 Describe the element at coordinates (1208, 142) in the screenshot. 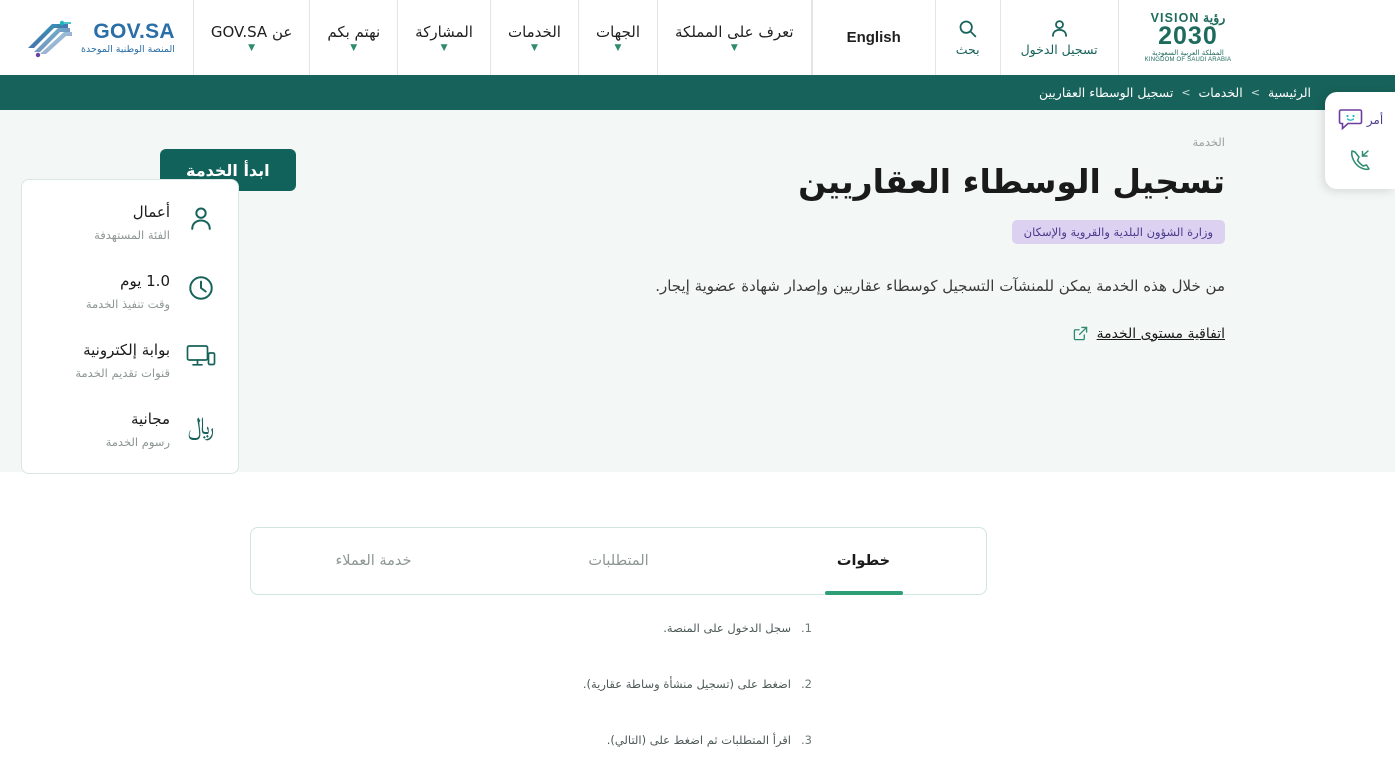

I see `service-eyebrow-label: الخدمة` at that location.